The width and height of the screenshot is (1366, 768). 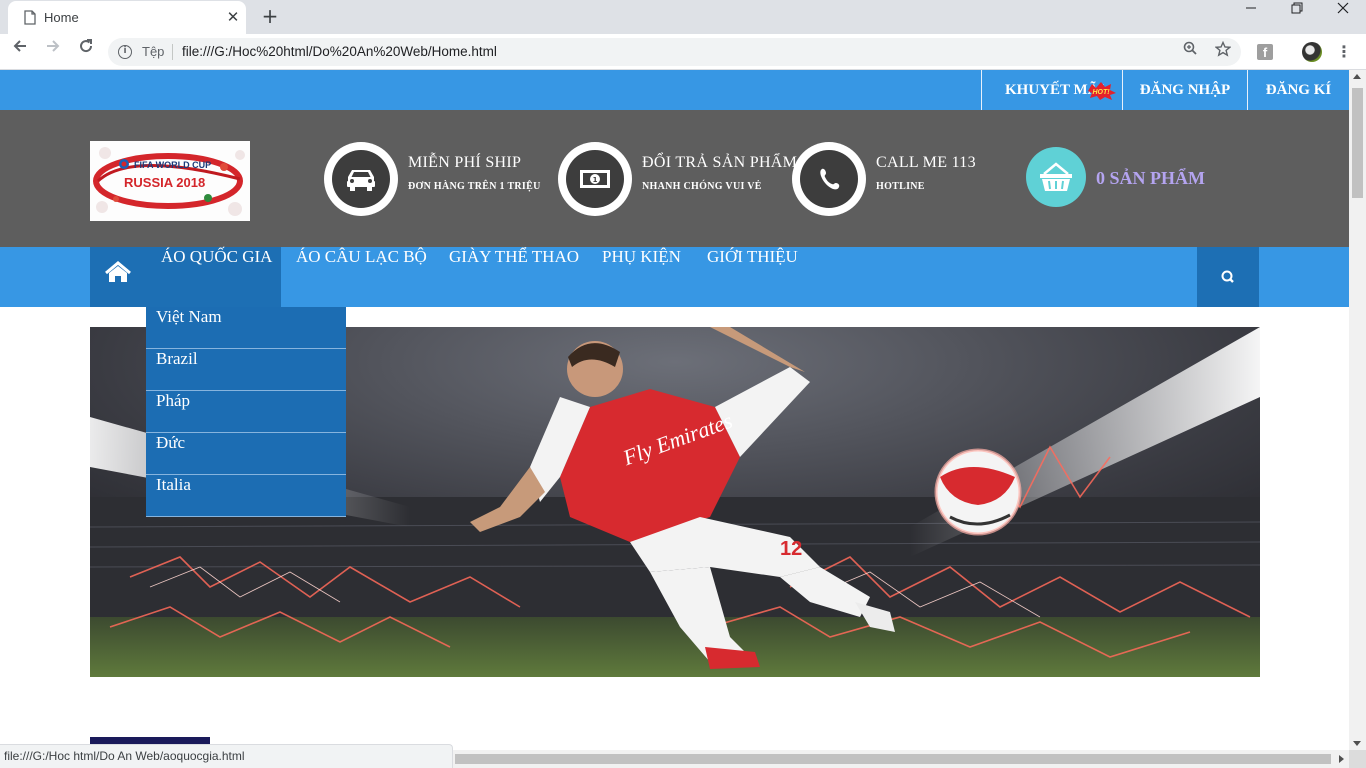 I want to click on close-icon, so click(x=1343, y=8).